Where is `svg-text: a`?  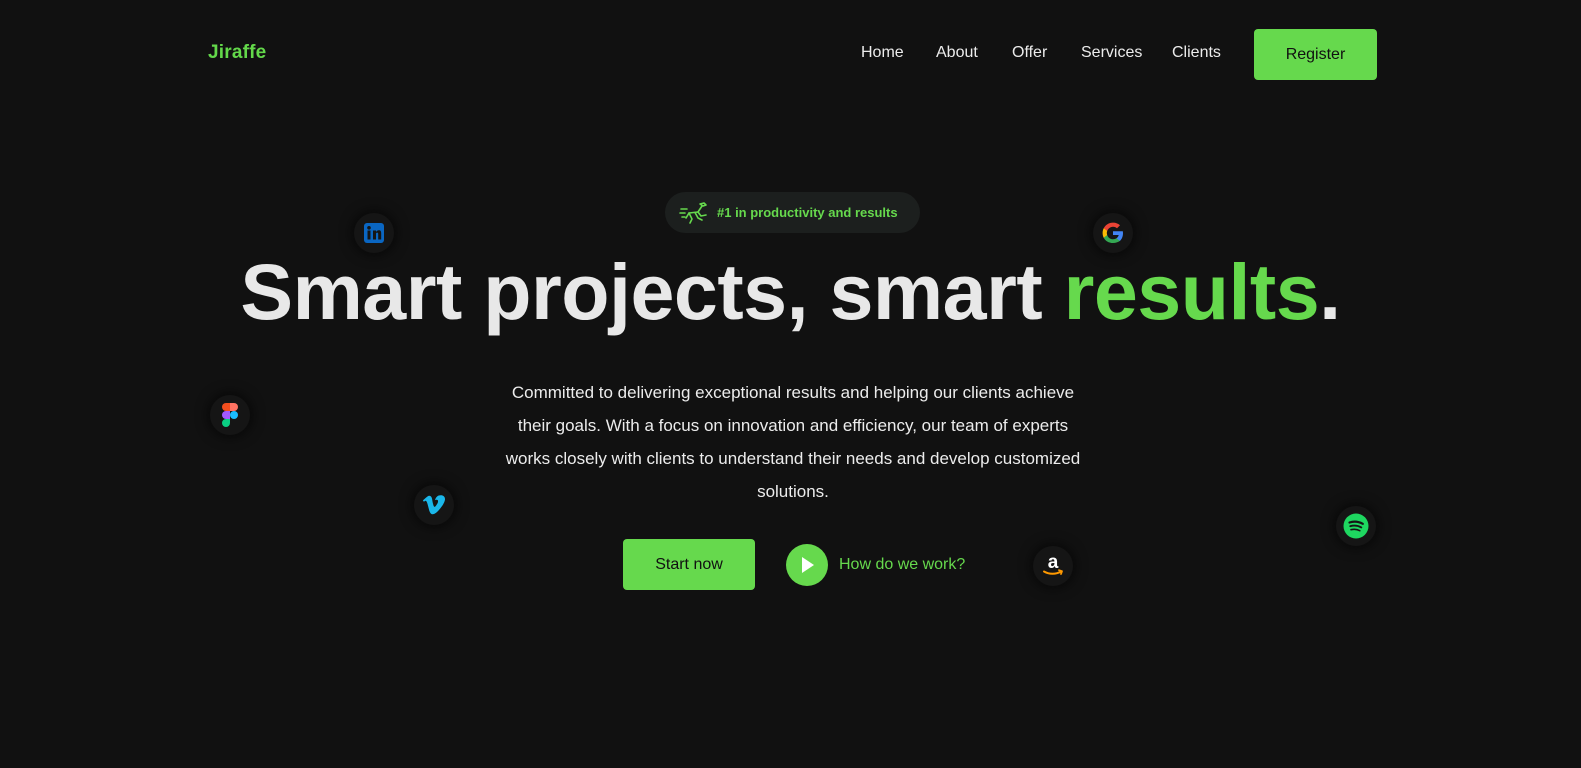
svg-text: a is located at coordinates (1053, 563).